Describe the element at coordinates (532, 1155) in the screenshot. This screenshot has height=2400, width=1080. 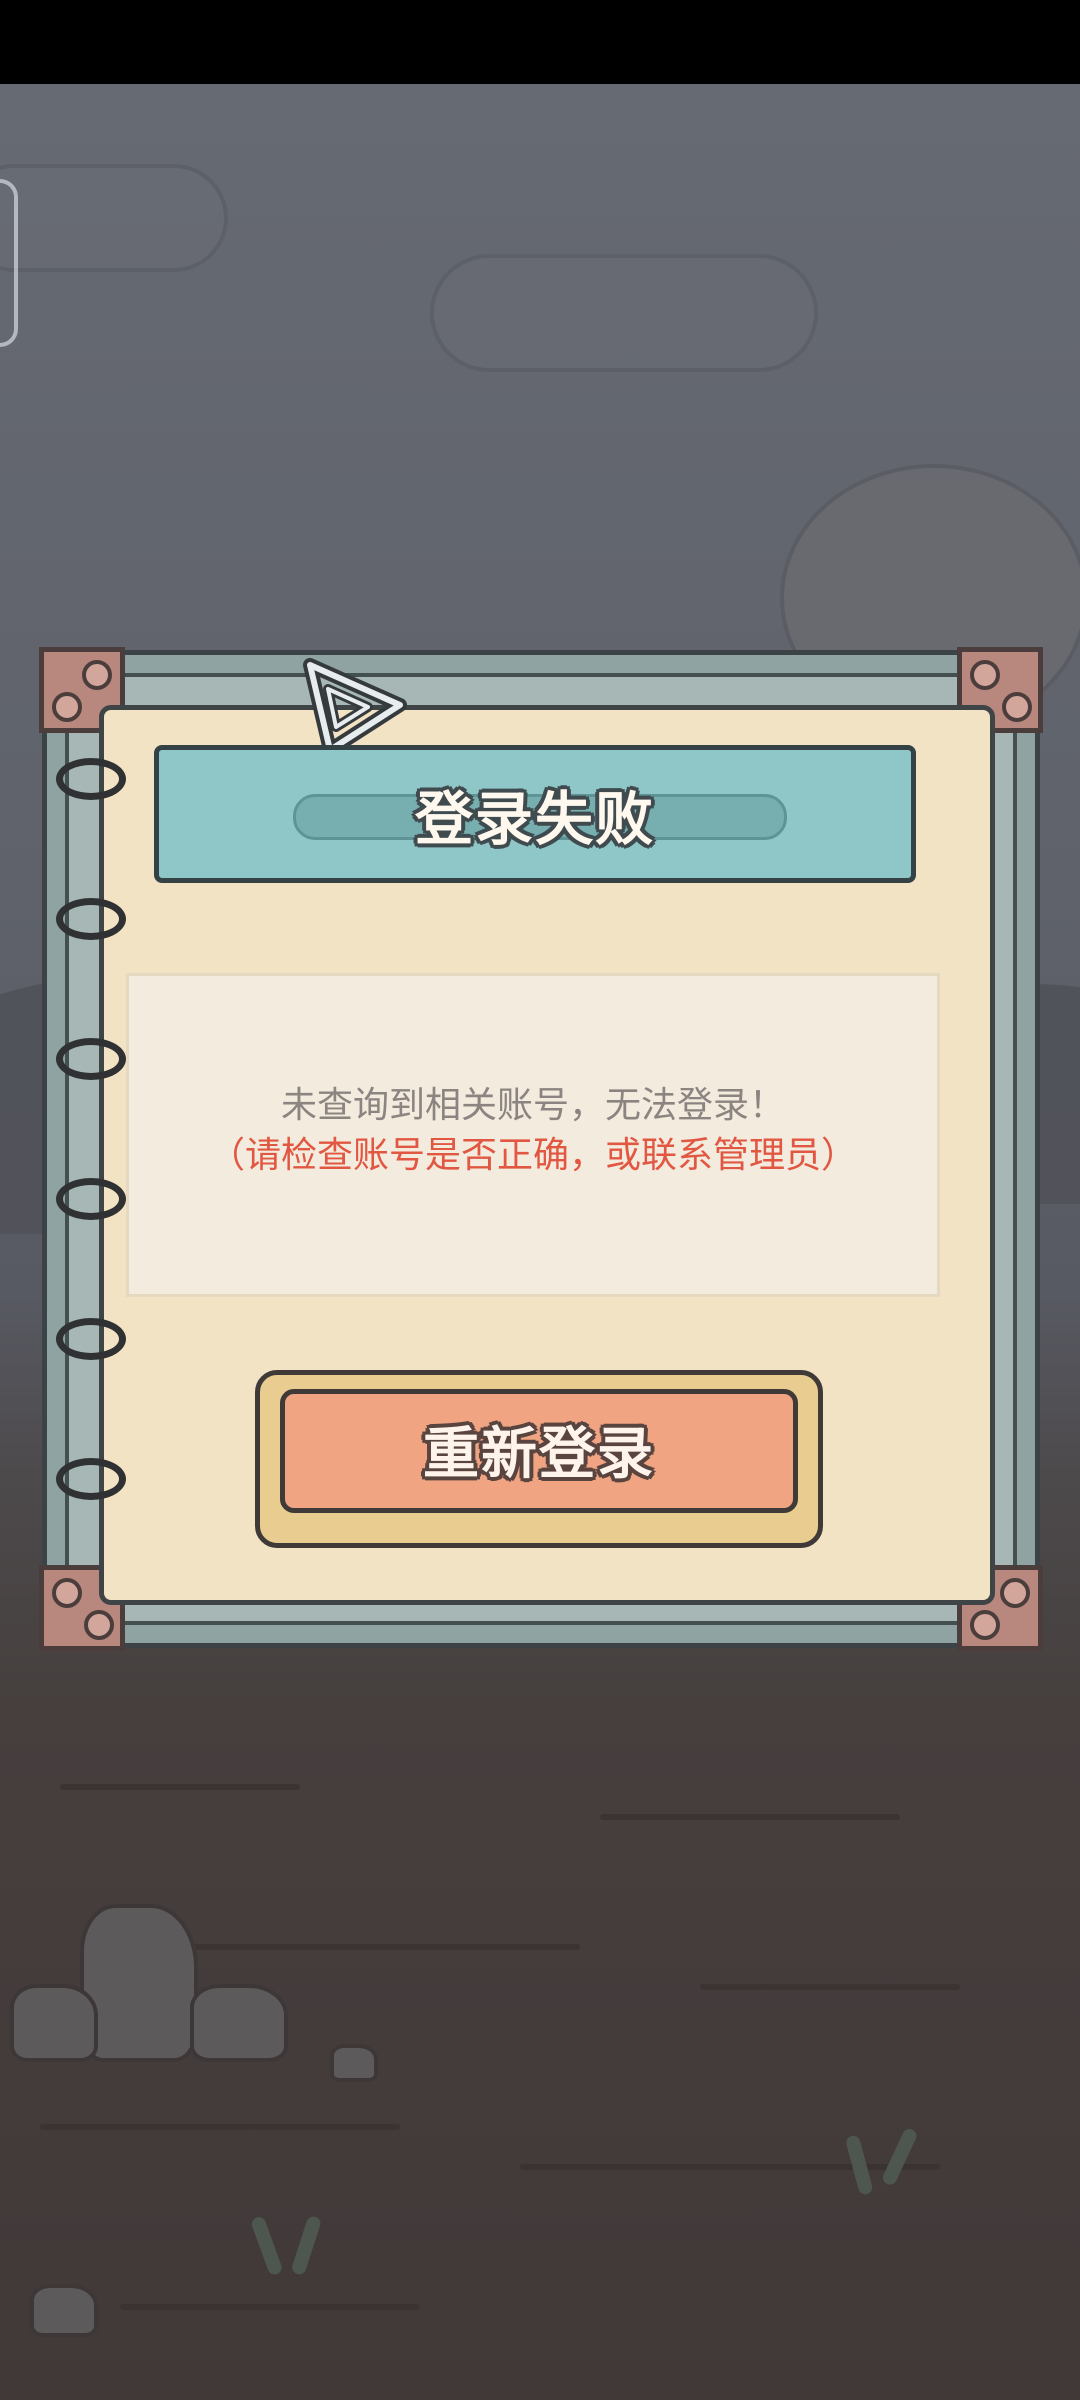
I see `error-hint-text: （请检查账号是否正确，或联系管理员）` at that location.